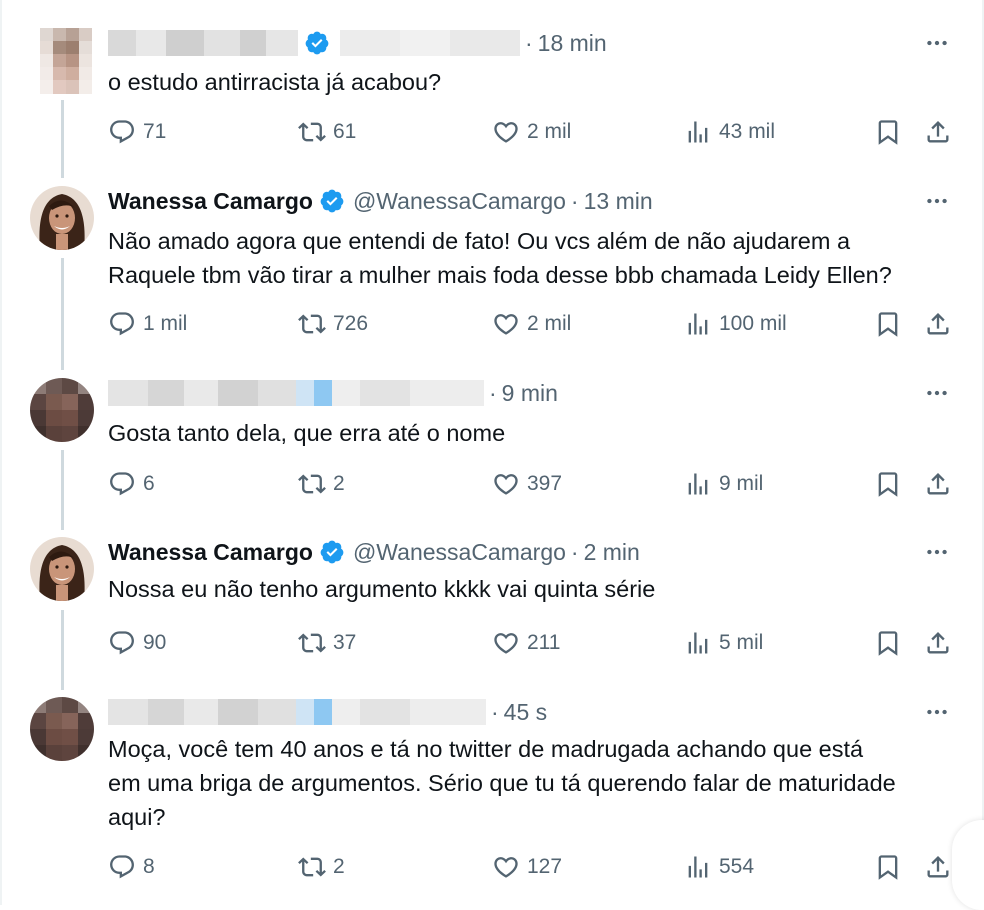 The width and height of the screenshot is (984, 910). I want to click on redacted-handle, so click(430, 43).